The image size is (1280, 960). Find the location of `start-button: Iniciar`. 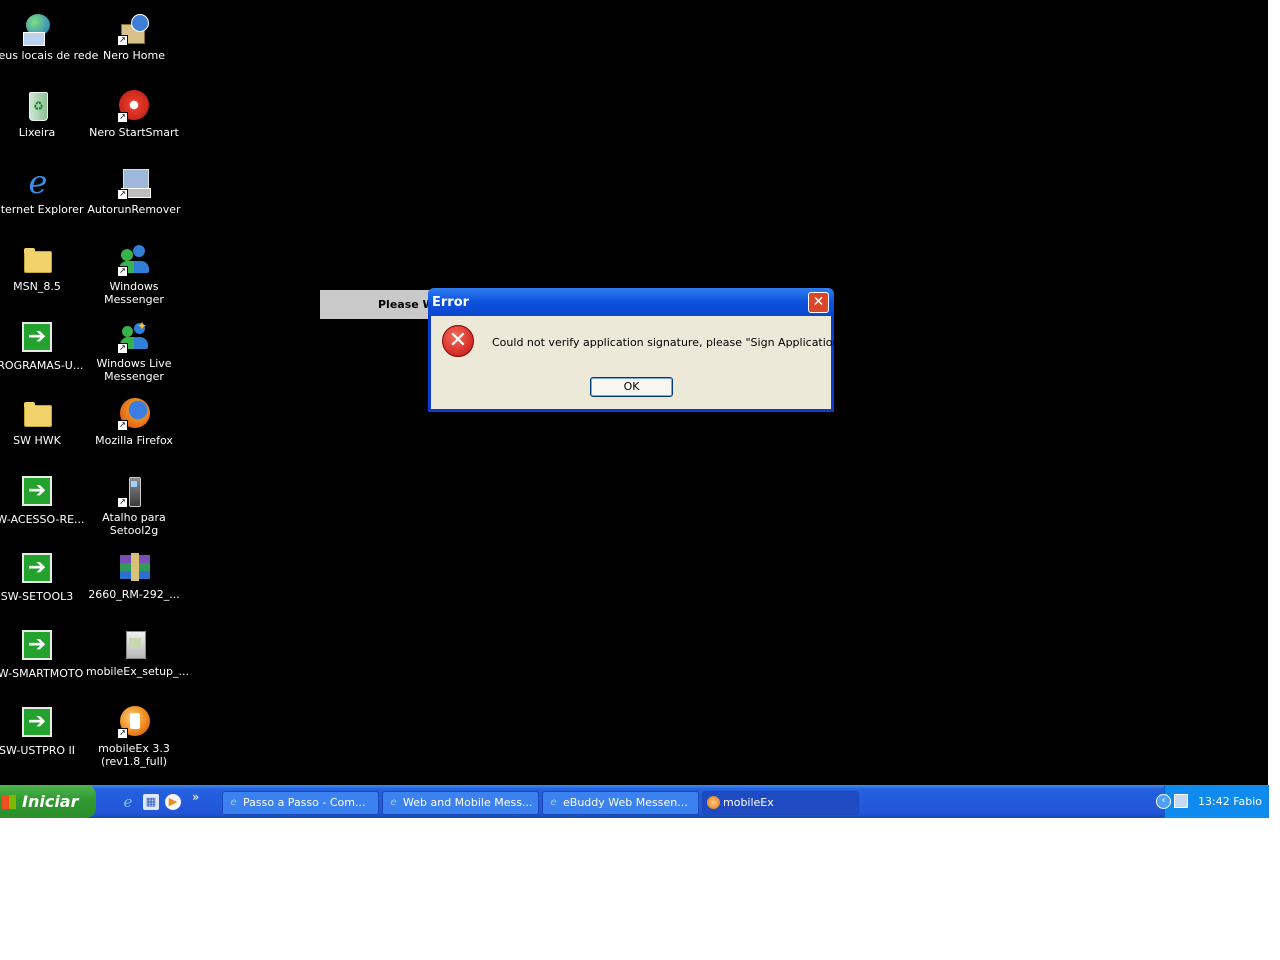

start-button: Iniciar is located at coordinates (48, 801).